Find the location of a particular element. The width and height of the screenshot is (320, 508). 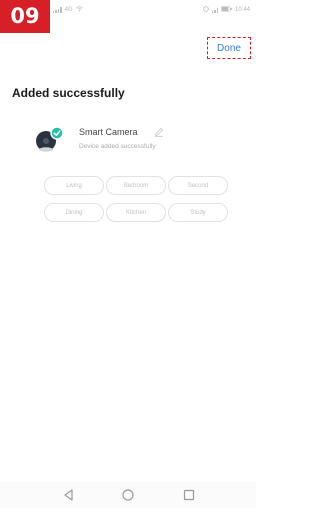

room-chip-living: Living is located at coordinates (74, 185).